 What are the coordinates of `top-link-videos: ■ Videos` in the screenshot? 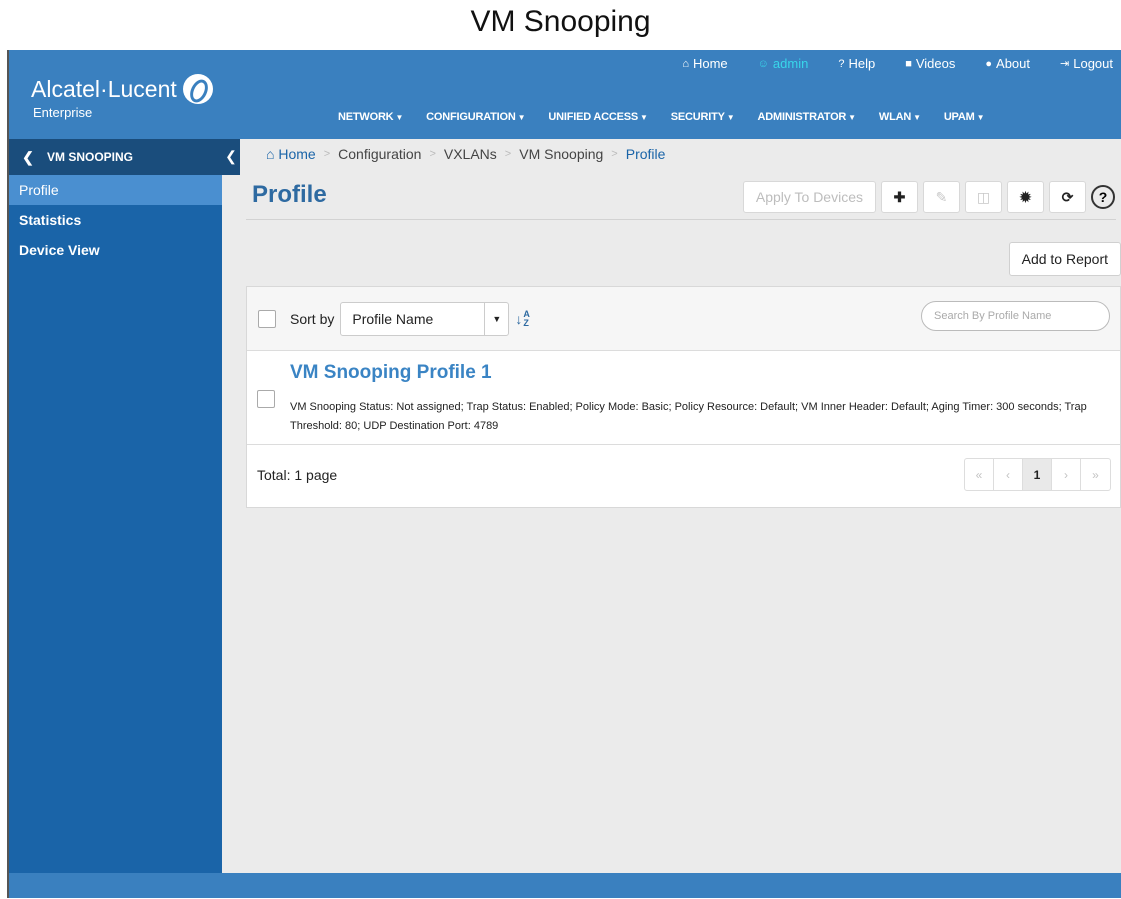 It's located at (930, 63).